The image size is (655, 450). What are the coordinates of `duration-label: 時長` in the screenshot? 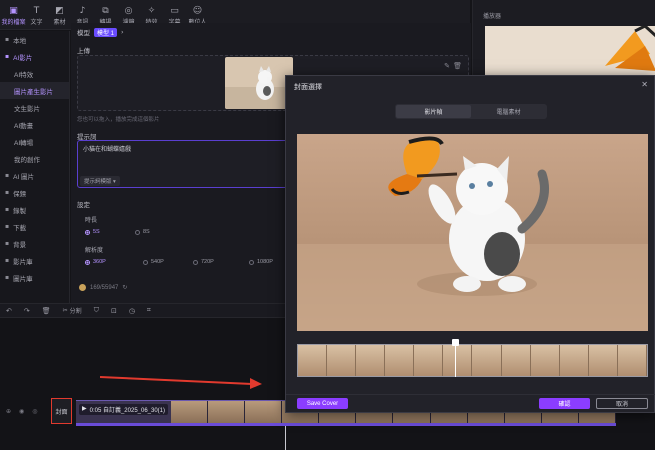 It's located at (91, 221).